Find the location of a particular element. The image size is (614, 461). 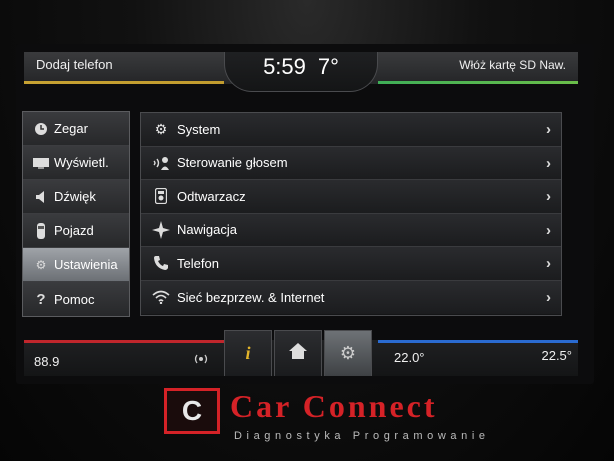

menu-item-help: ? Pomoc is located at coordinates (76, 299).